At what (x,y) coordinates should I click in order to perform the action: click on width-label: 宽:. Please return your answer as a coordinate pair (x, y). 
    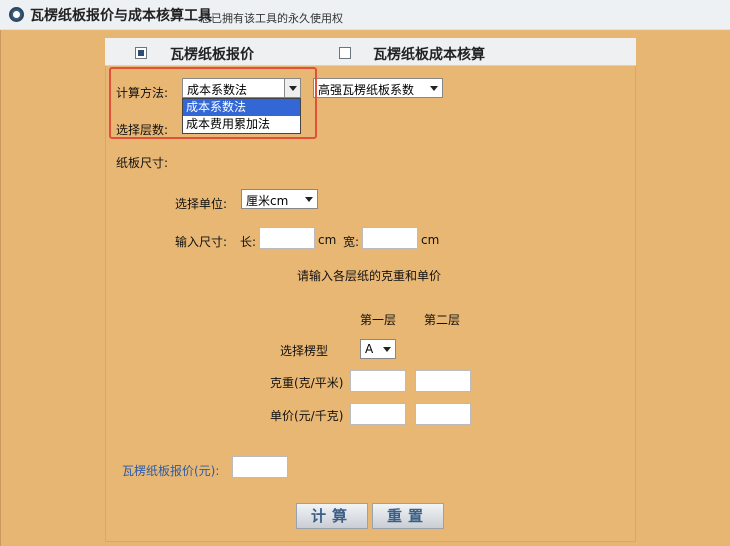
    Looking at the image, I should click on (351, 242).